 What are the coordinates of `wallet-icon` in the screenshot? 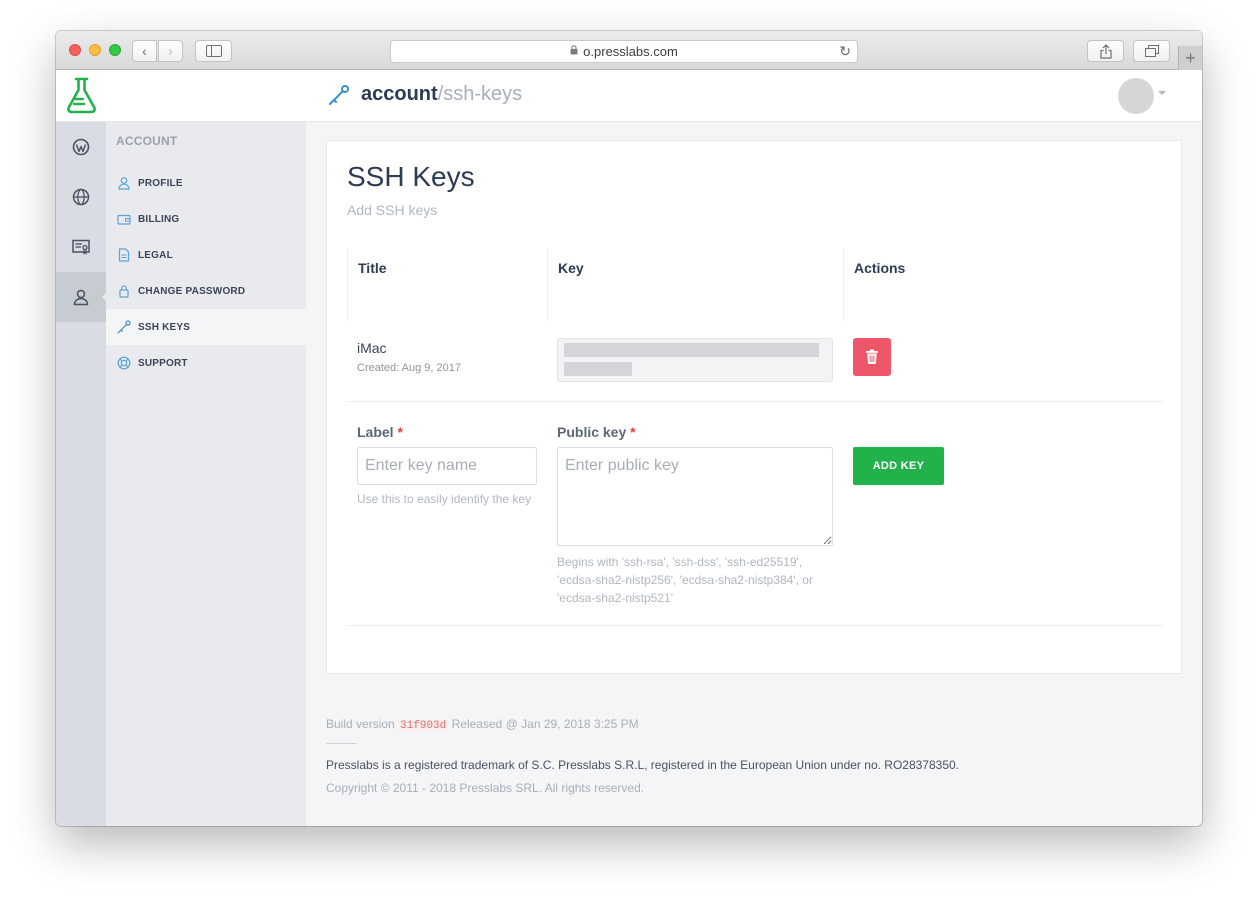 It's located at (124, 219).